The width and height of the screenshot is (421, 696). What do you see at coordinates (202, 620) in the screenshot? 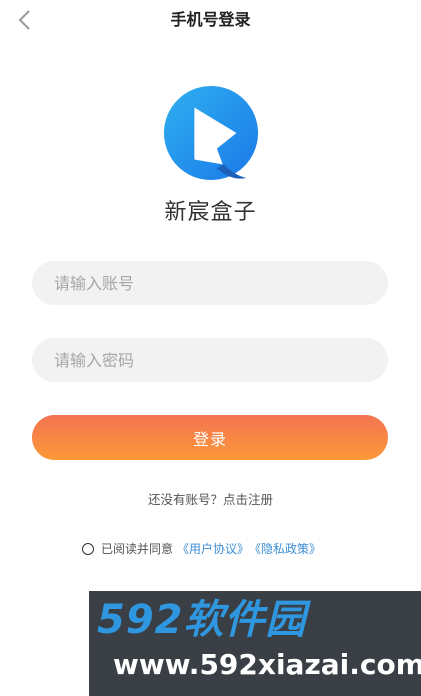
I see `watermark-brand: 592软件园` at bounding box center [202, 620].